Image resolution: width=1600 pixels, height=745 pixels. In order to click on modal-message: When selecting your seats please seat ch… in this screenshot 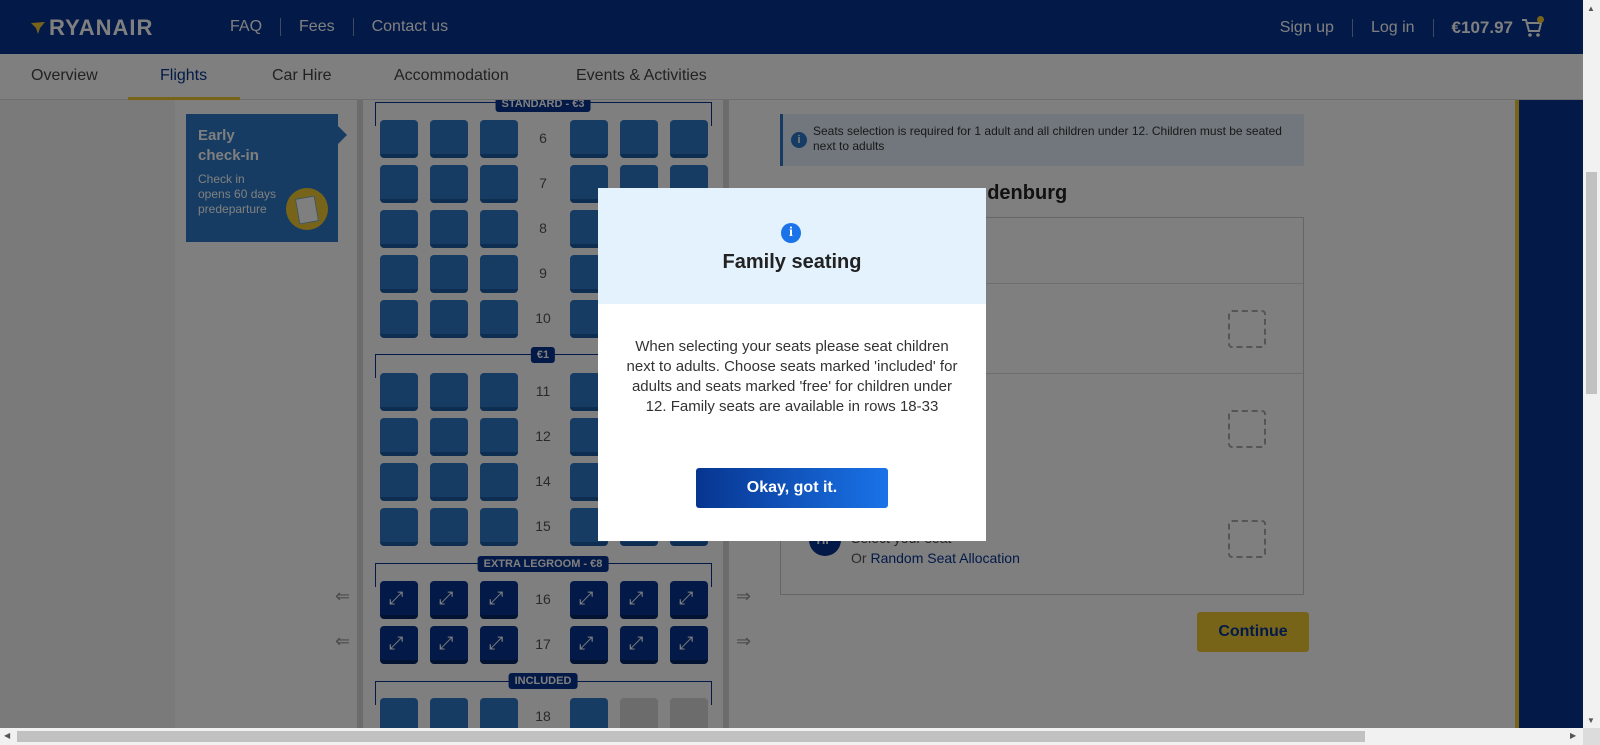, I will do `click(792, 376)`.